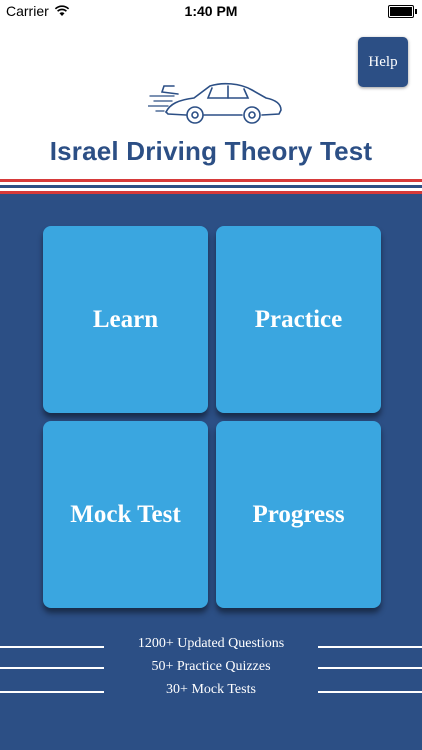 The image size is (422, 750). I want to click on battery-tip, so click(416, 11).